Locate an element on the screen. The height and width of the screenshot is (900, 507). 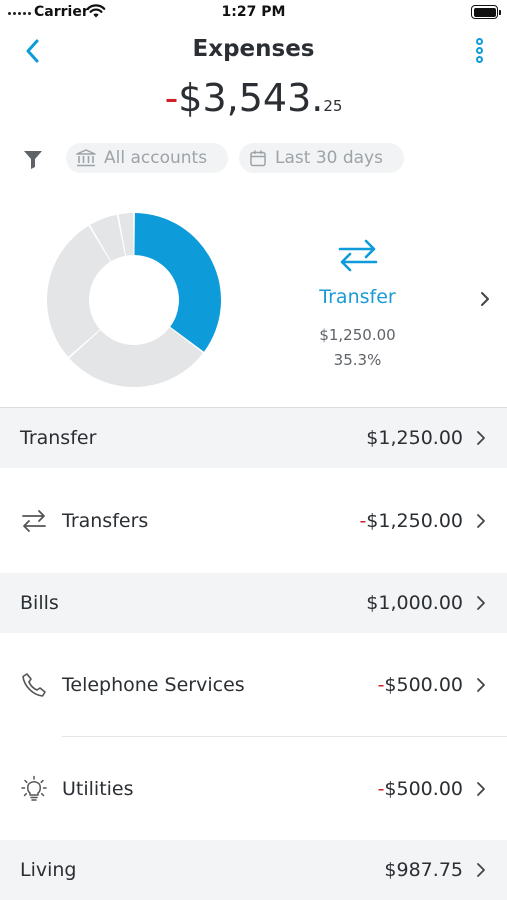
next-category-chevron-icon is located at coordinates (485, 299).